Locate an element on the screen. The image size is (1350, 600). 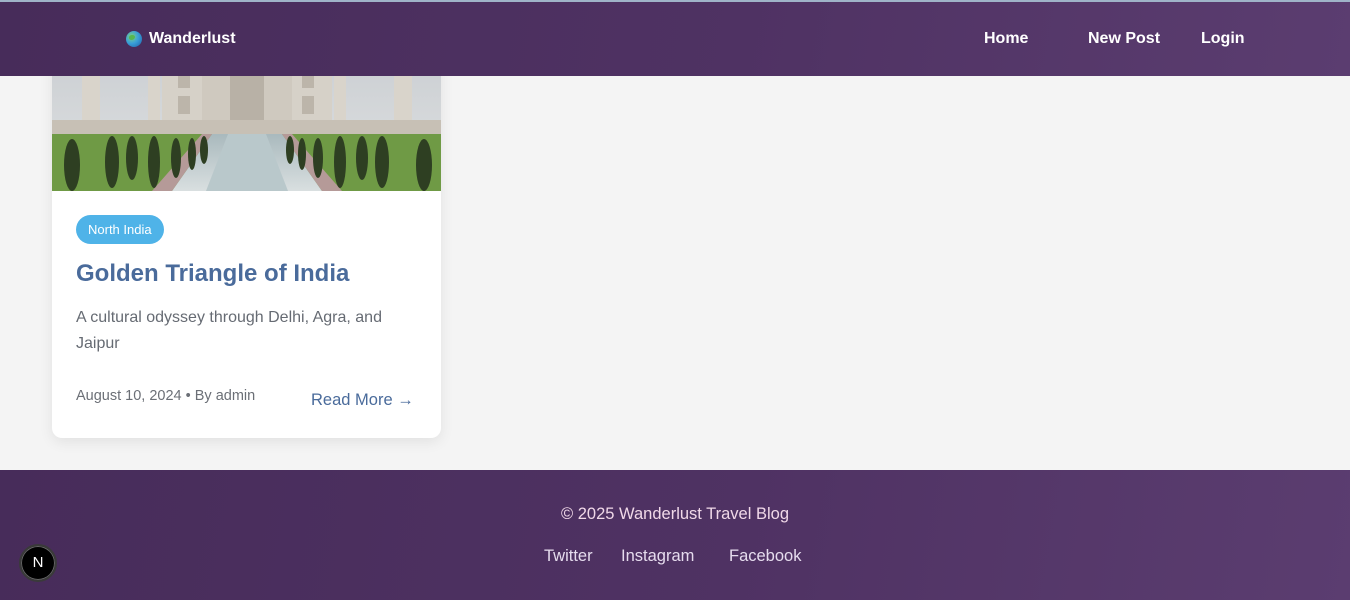
read-more-link: Read More → is located at coordinates (362, 400).